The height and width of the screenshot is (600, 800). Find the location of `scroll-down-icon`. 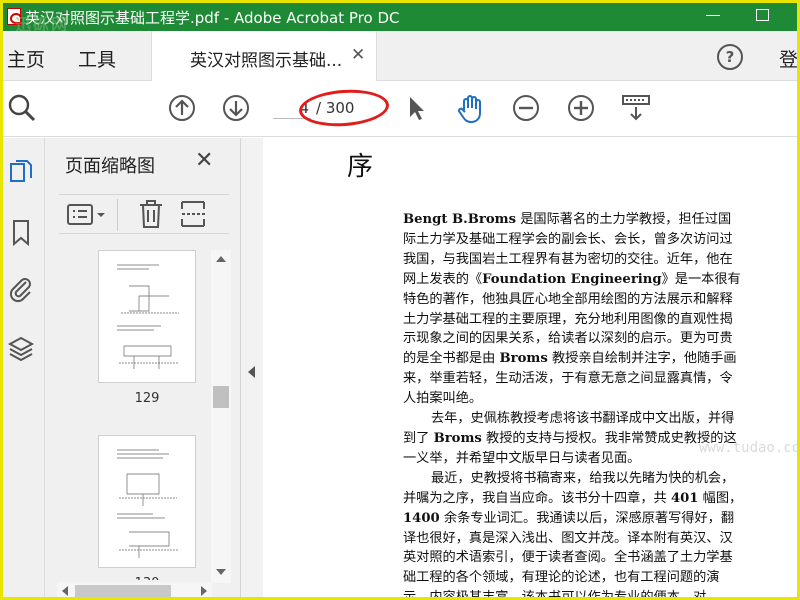

scroll-down-icon is located at coordinates (221, 572).